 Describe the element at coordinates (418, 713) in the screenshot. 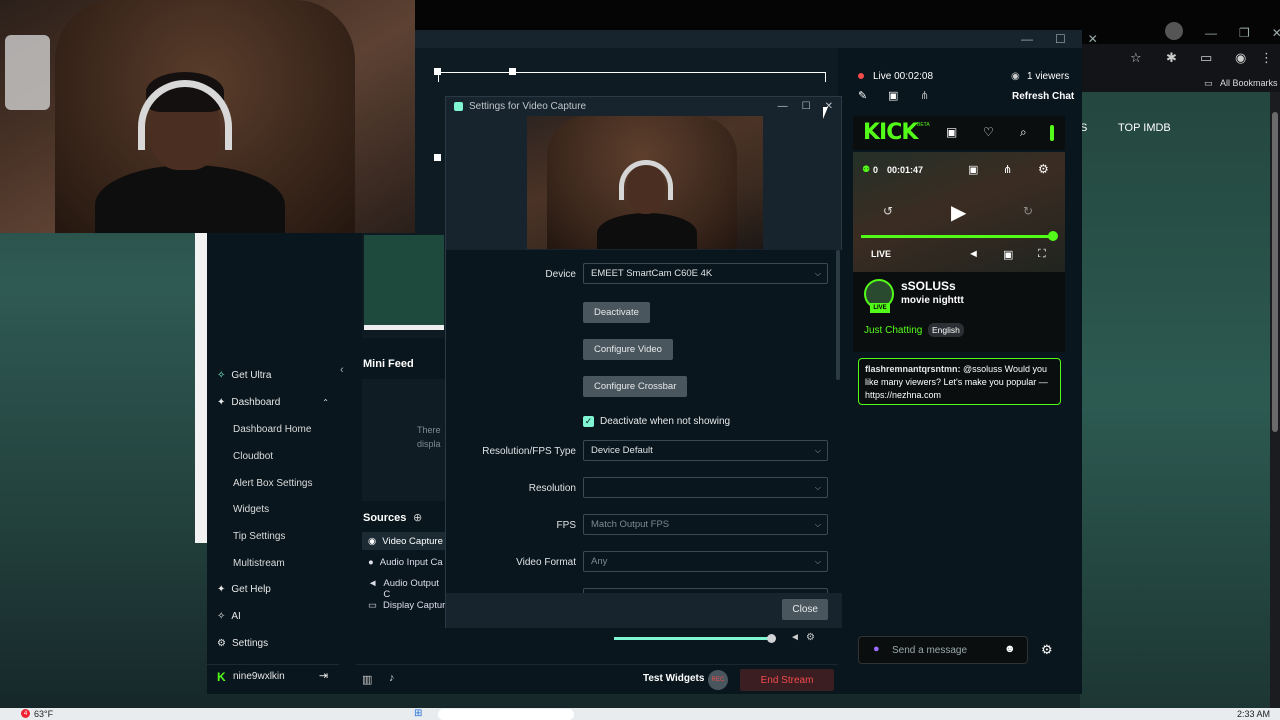

I see `windows-start-icon: ⊞` at that location.